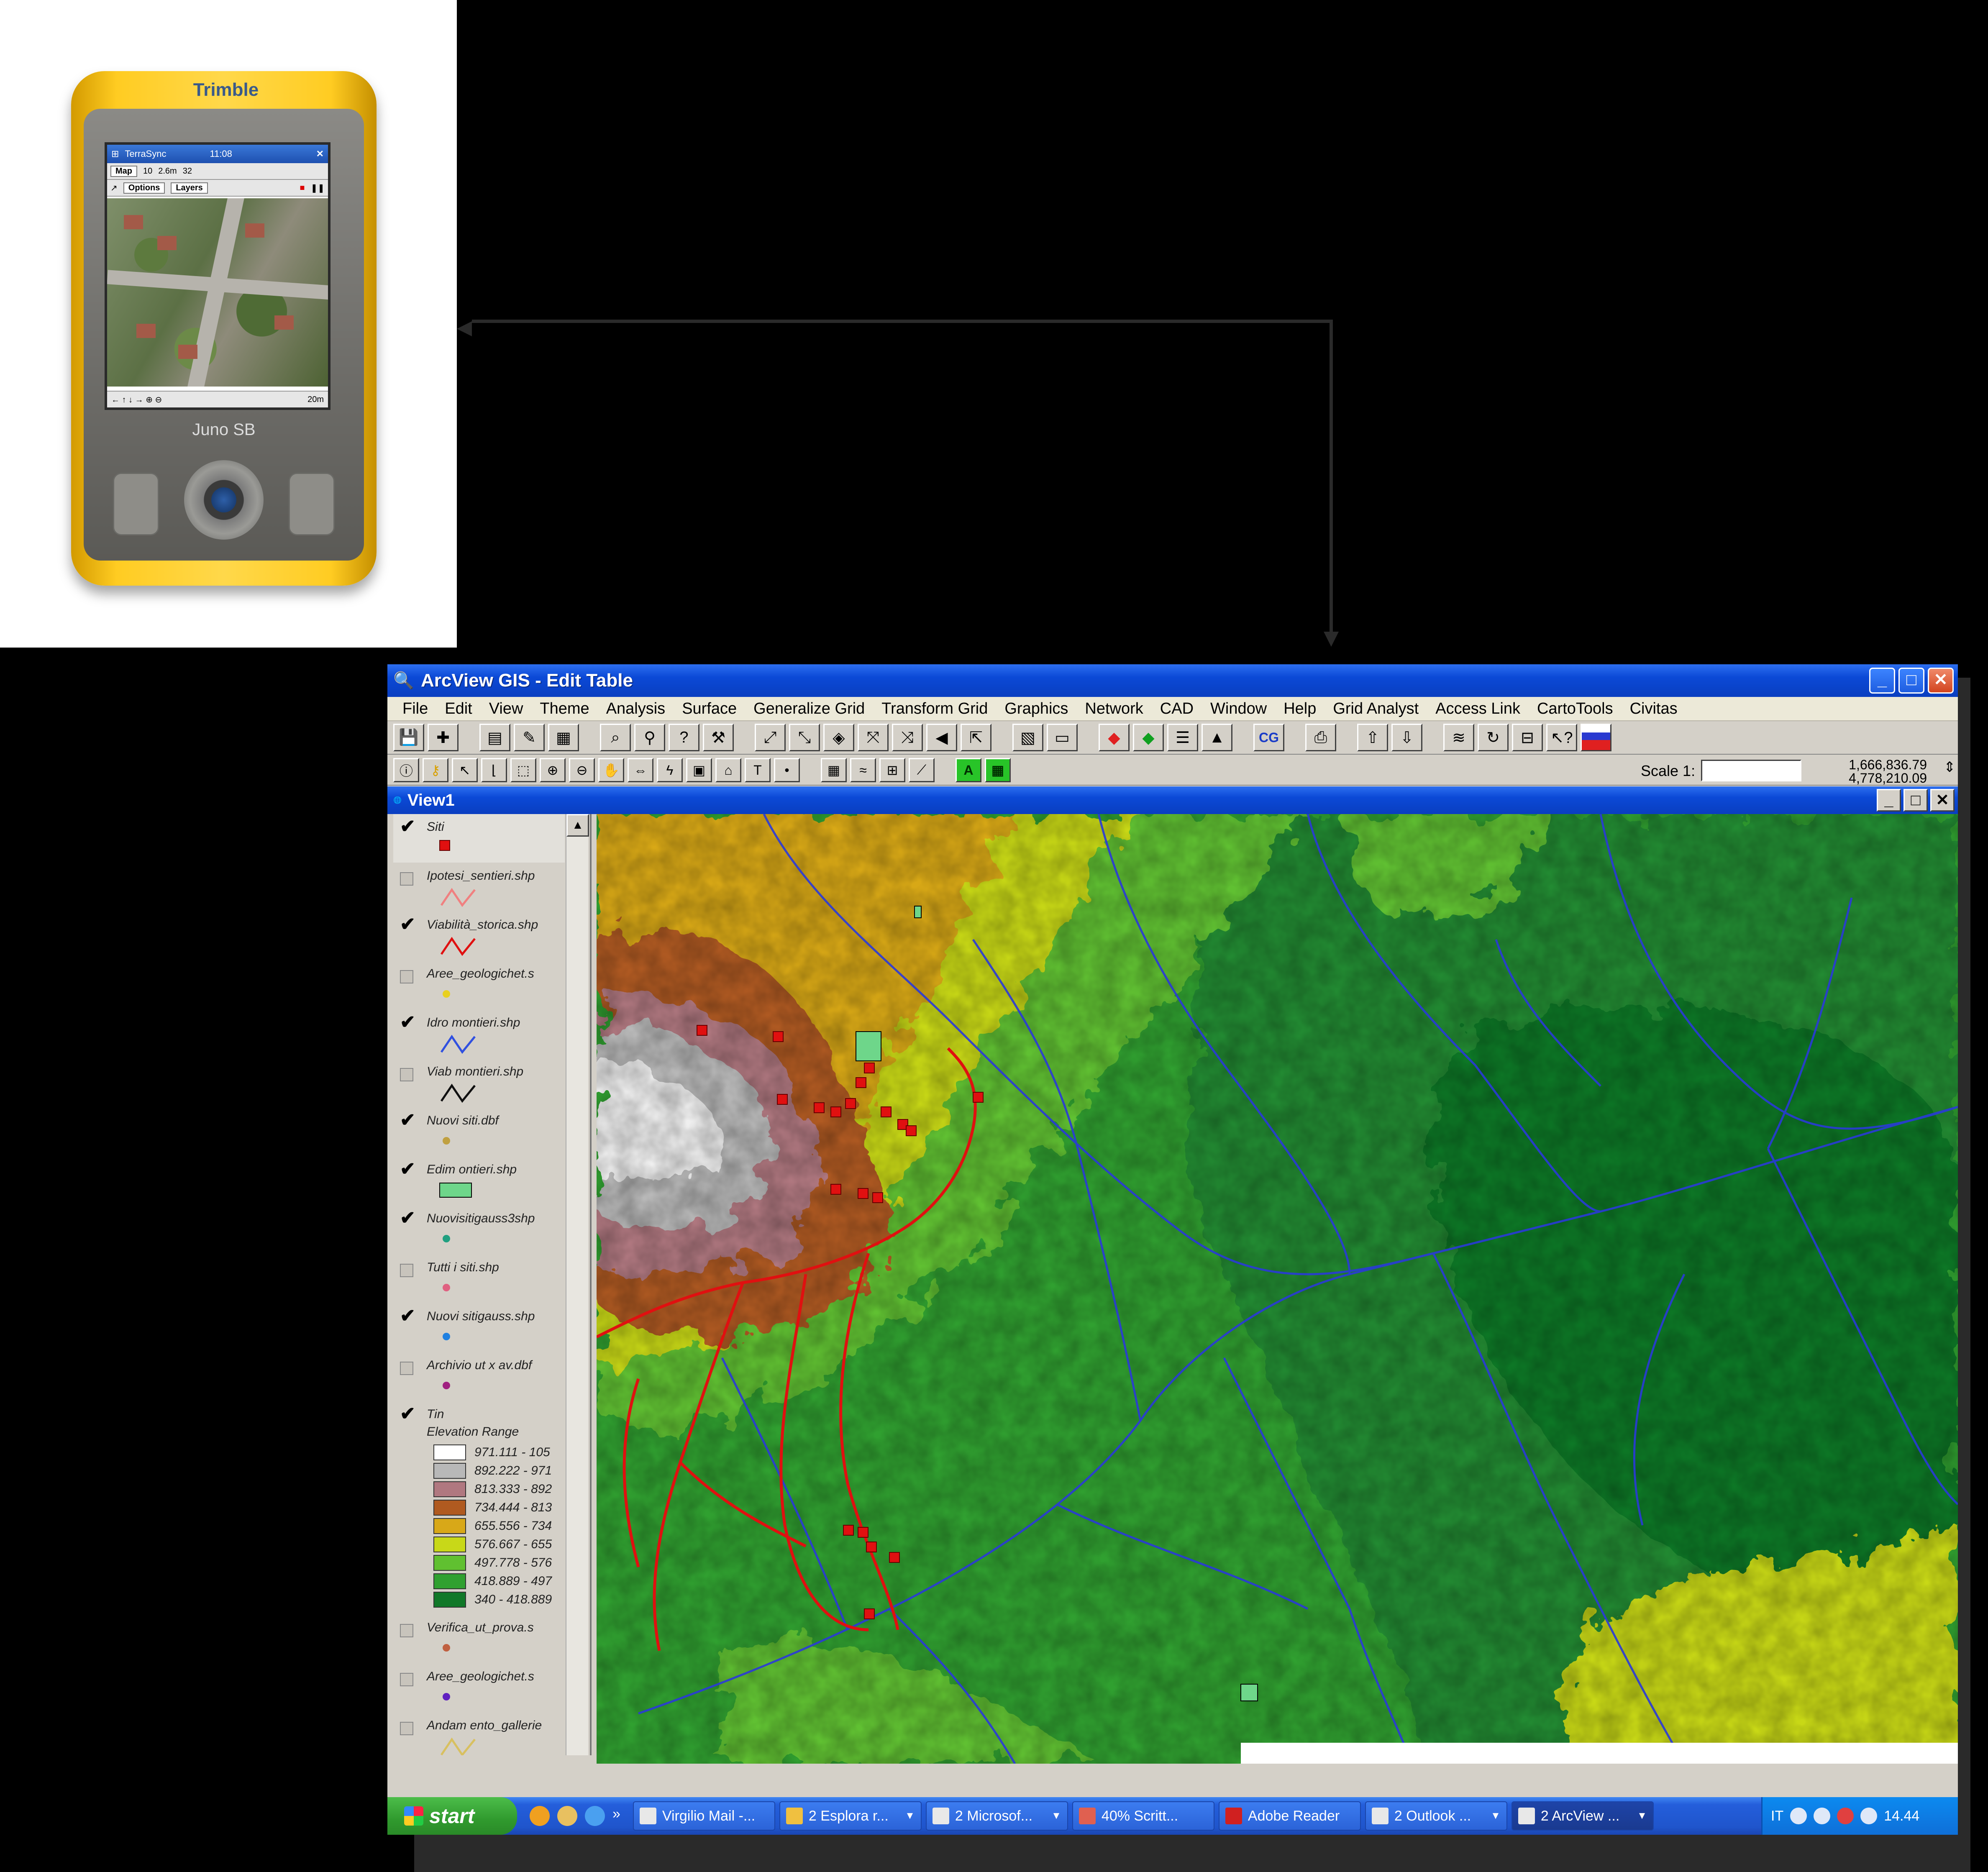  I want to click on red-diamond-icon: ◆, so click(1114, 738).